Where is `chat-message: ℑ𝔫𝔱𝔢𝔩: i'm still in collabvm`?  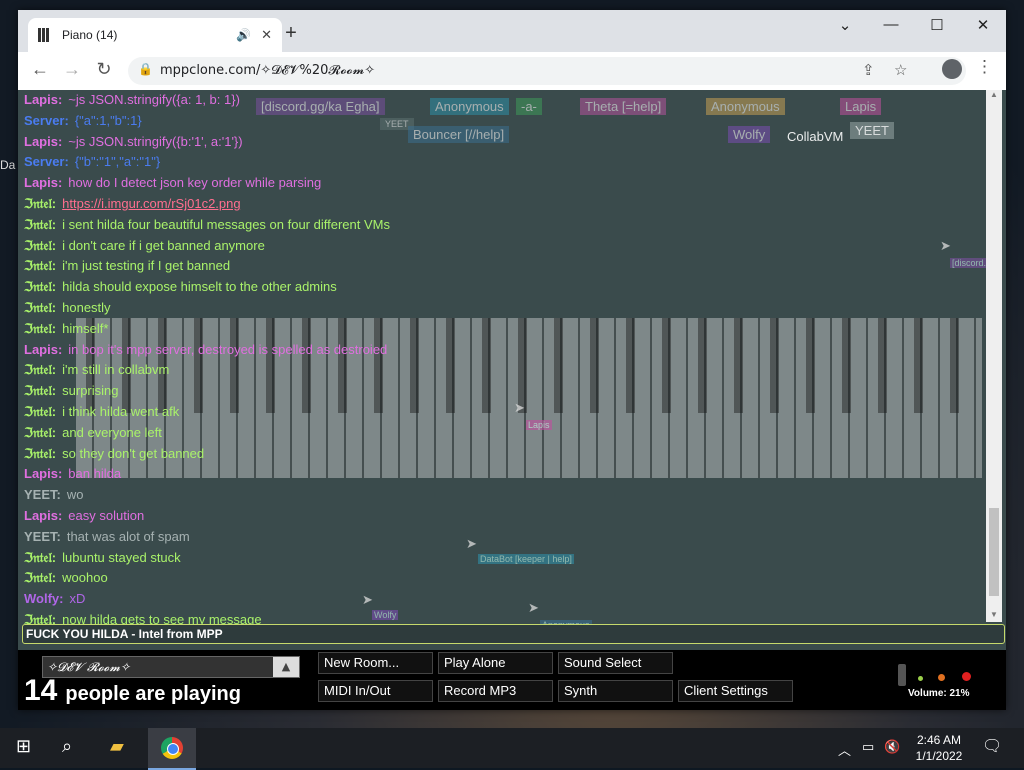
chat-message: ℑ𝔫𝔱𝔢𝔩: i'm still in collabvm is located at coordinates (96, 370).